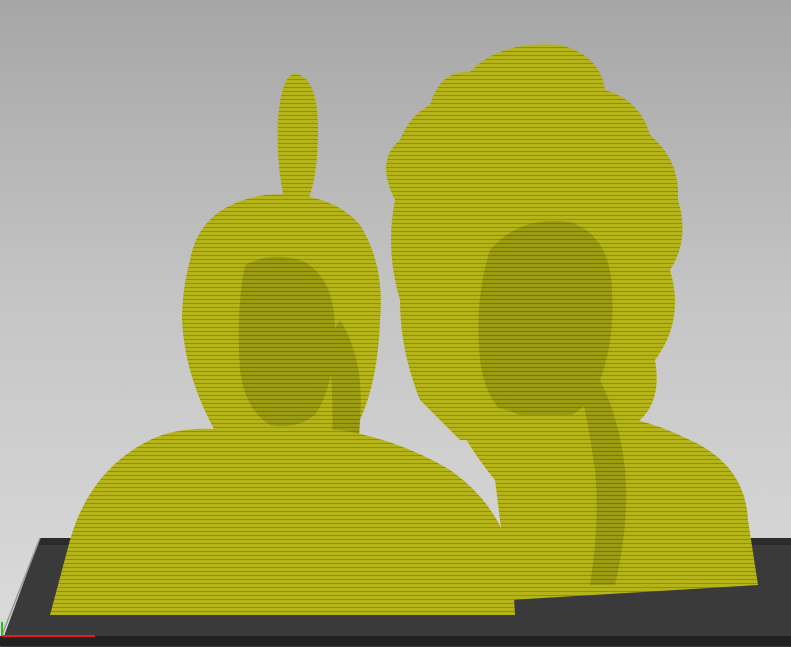 This screenshot has width=791, height=647. Describe the element at coordinates (286, 341) in the screenshot. I see `face-left` at that location.